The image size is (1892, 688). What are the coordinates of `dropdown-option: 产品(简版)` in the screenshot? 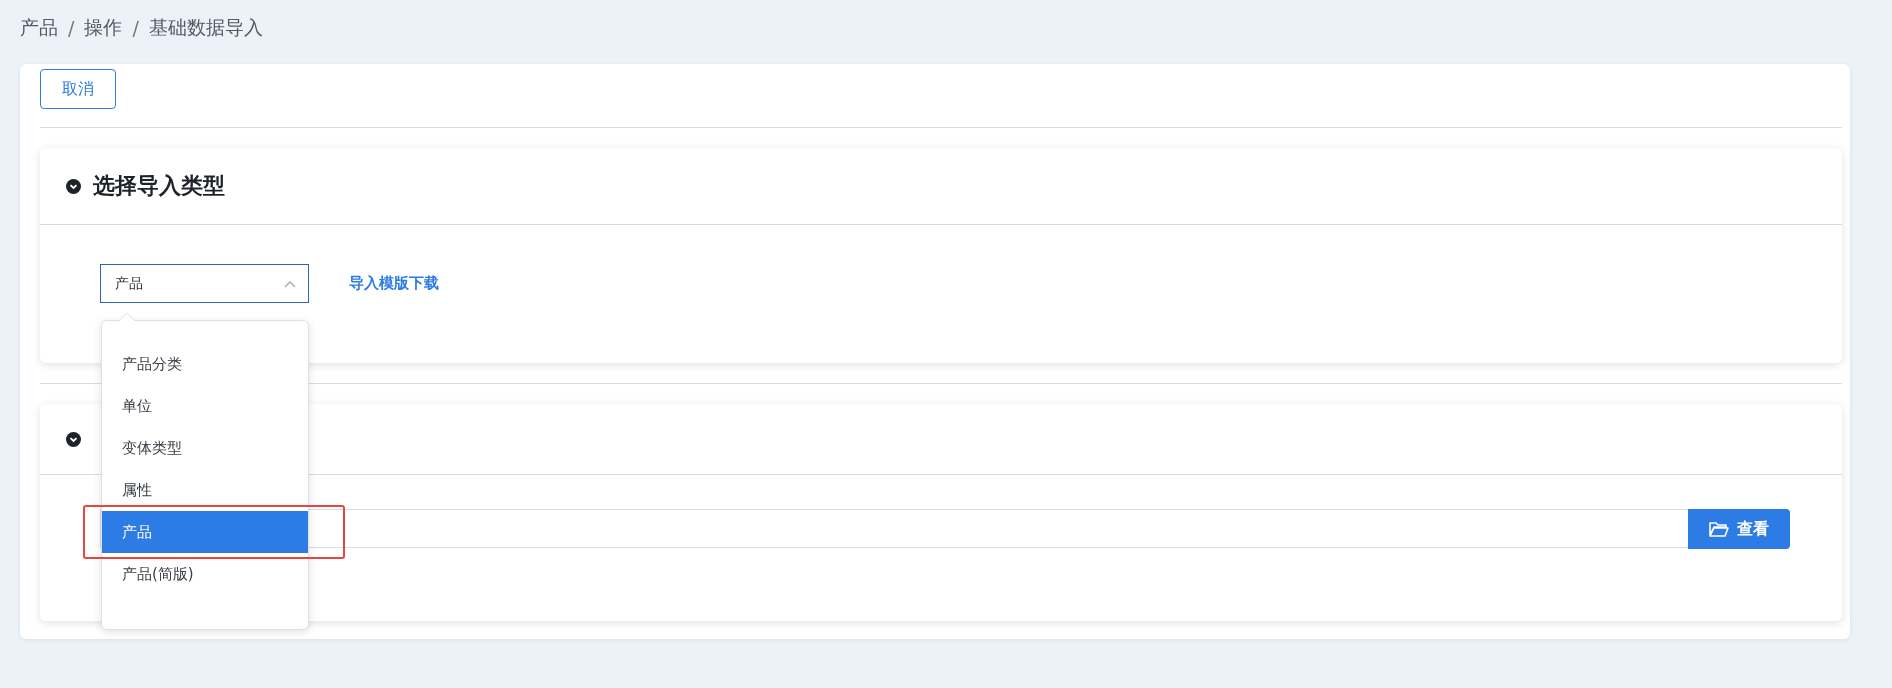 It's located at (205, 574).